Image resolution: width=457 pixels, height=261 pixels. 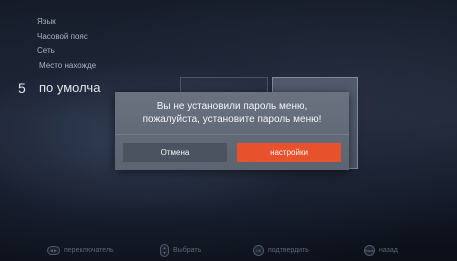 I want to click on dialog-message-line1: Вы не установили пароль меню,, so click(x=232, y=106).